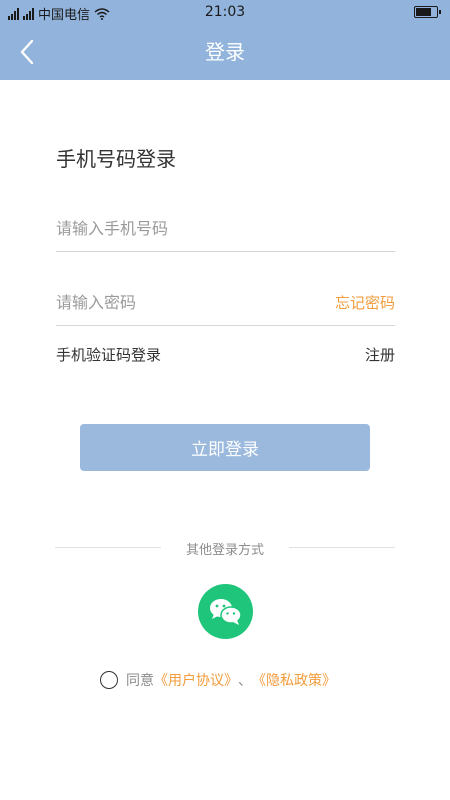 The width and height of the screenshot is (450, 800). Describe the element at coordinates (365, 302) in the screenshot. I see `forgot-password-link: 忘记密码` at that location.